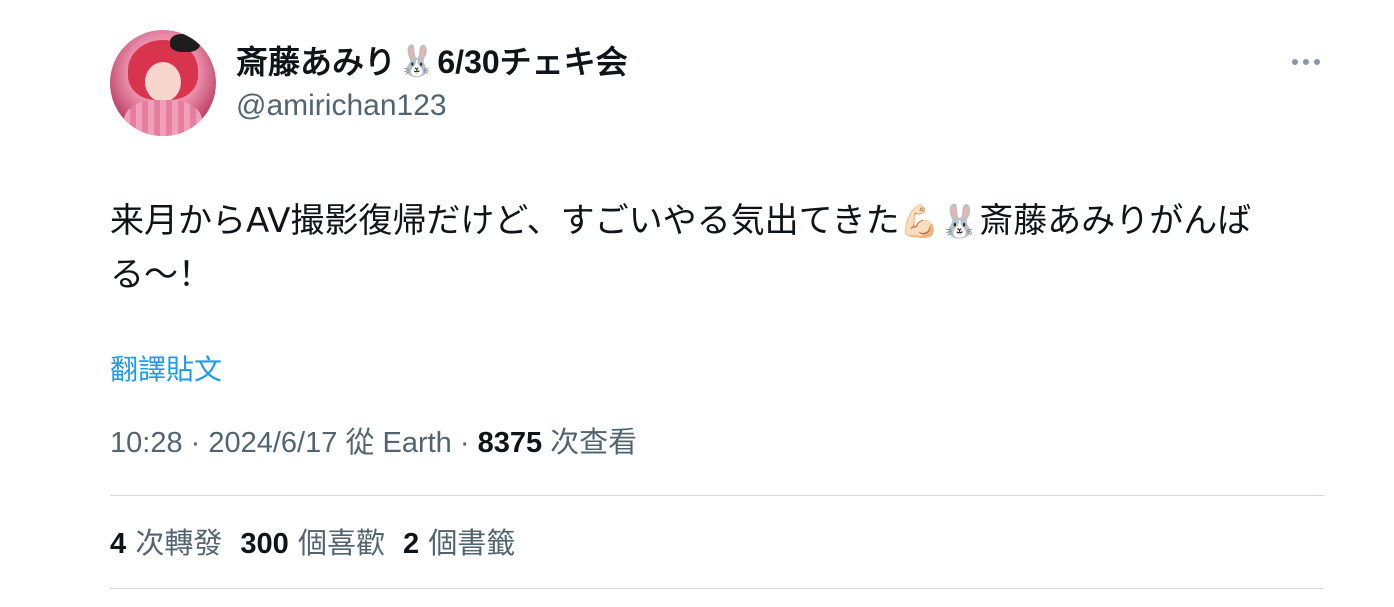  Describe the element at coordinates (163, 118) in the screenshot. I see `avatar-dress` at that location.